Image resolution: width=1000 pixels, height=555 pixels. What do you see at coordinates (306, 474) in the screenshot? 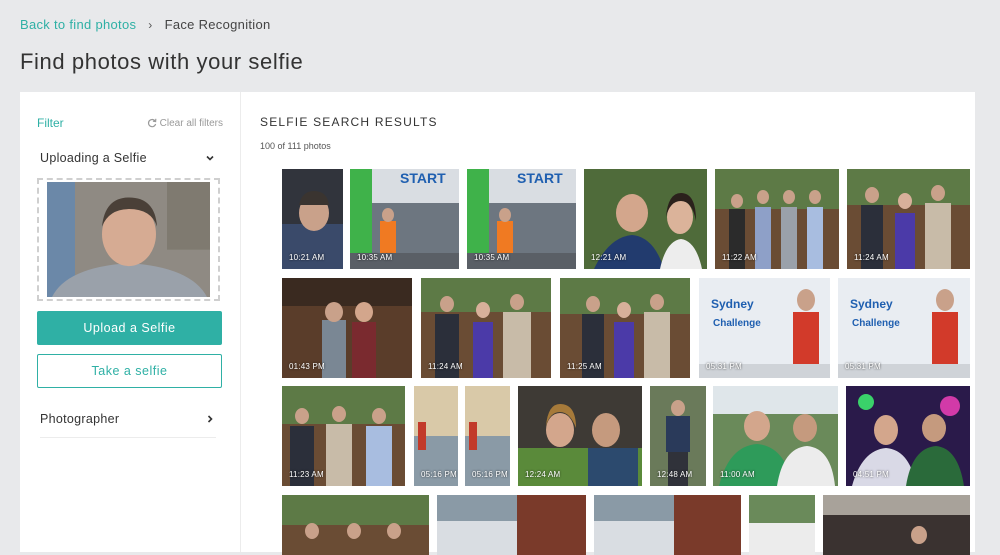
I see `photo-timestamp: 11:23 AM` at bounding box center [306, 474].